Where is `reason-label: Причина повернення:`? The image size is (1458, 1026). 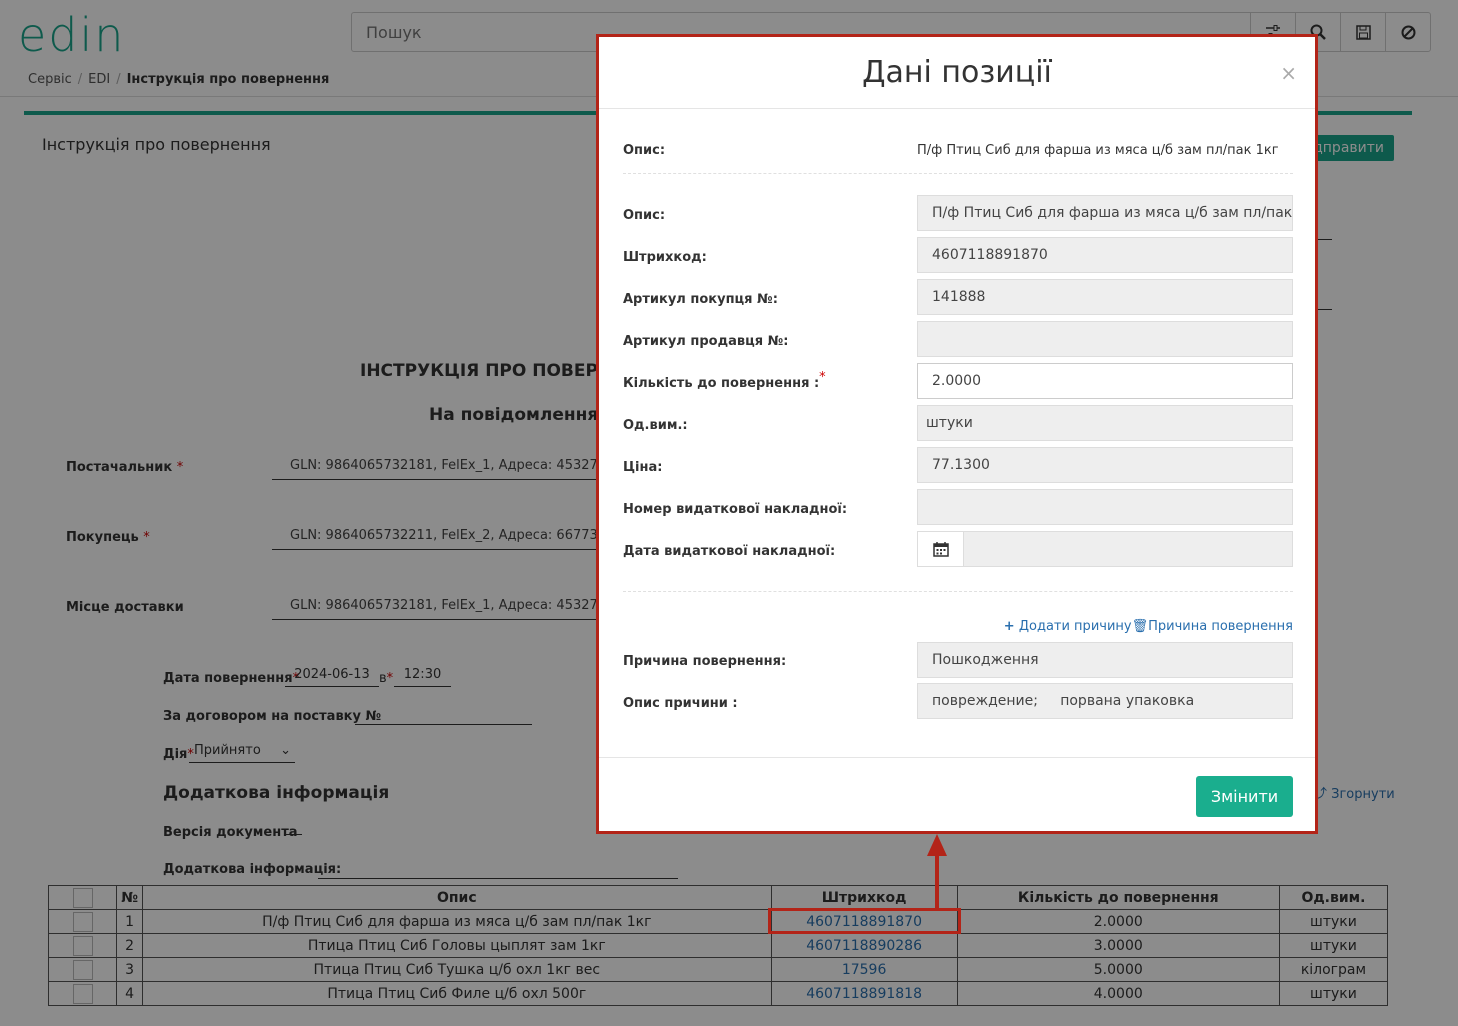 reason-label: Причина повернення: is located at coordinates (705, 661).